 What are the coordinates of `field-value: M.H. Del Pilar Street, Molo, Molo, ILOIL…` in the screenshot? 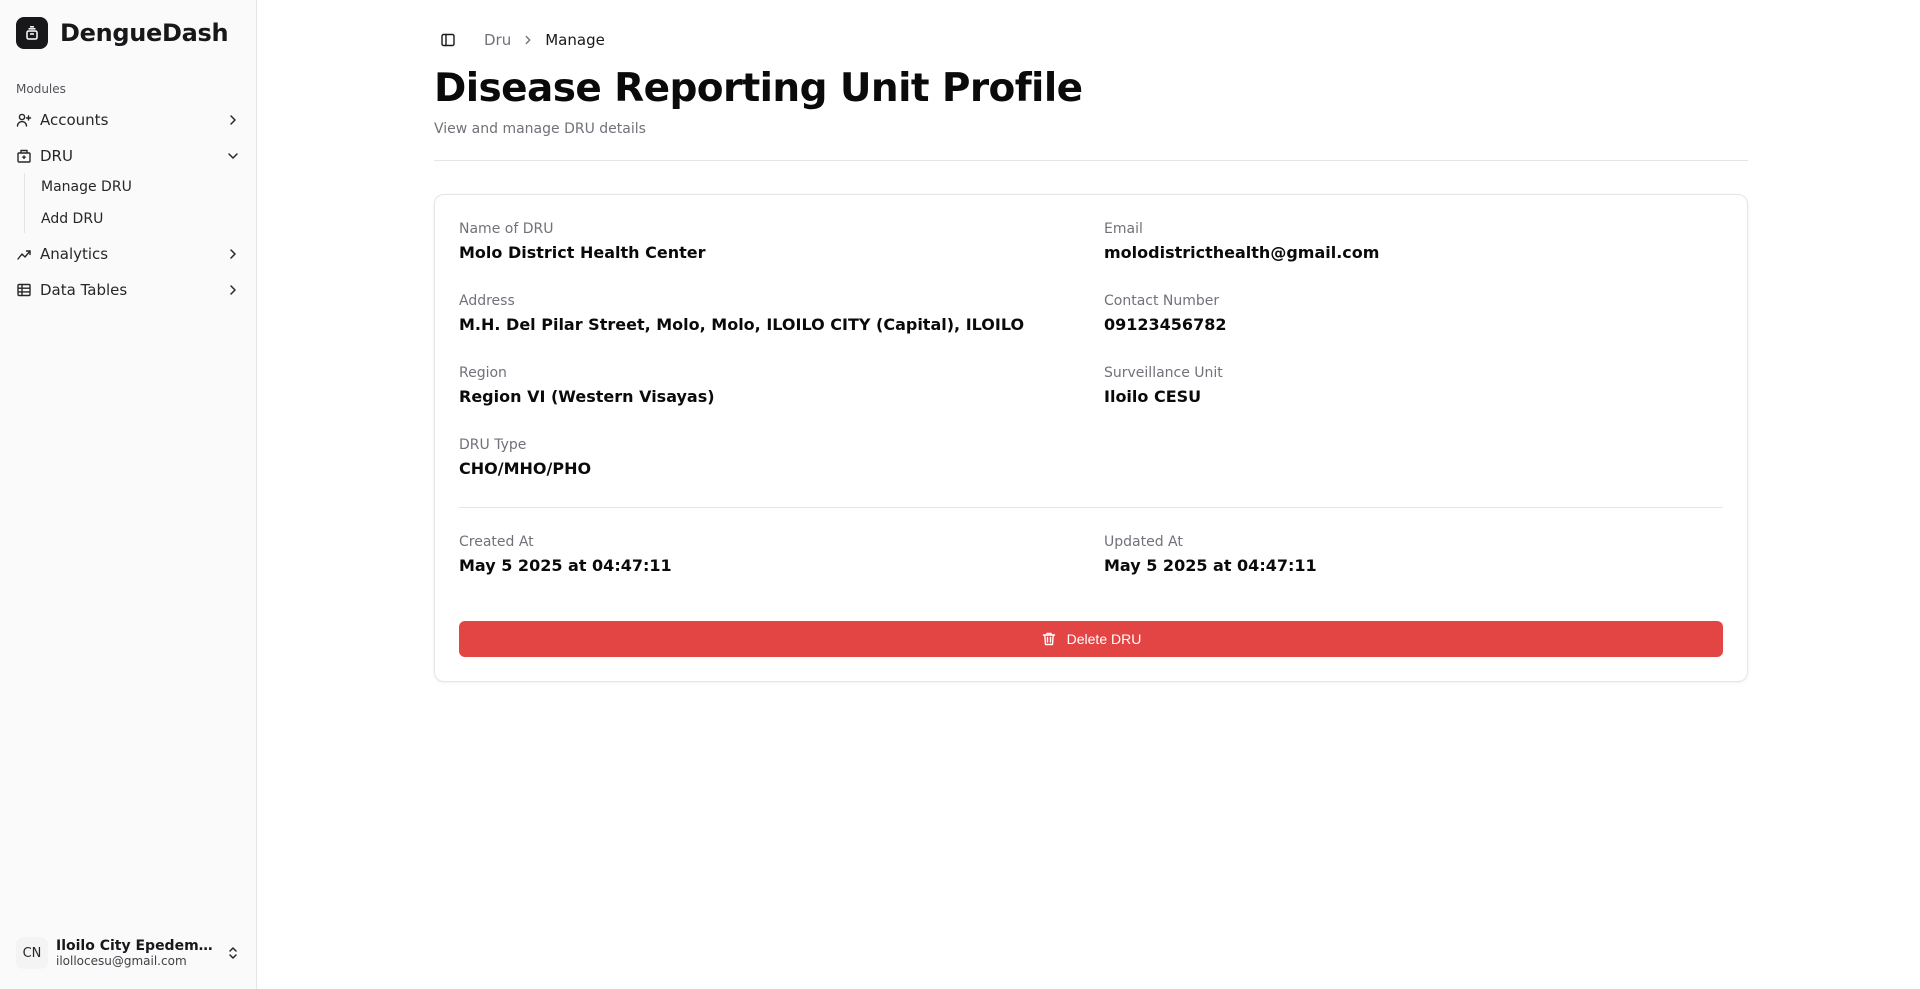 It's located at (742, 324).